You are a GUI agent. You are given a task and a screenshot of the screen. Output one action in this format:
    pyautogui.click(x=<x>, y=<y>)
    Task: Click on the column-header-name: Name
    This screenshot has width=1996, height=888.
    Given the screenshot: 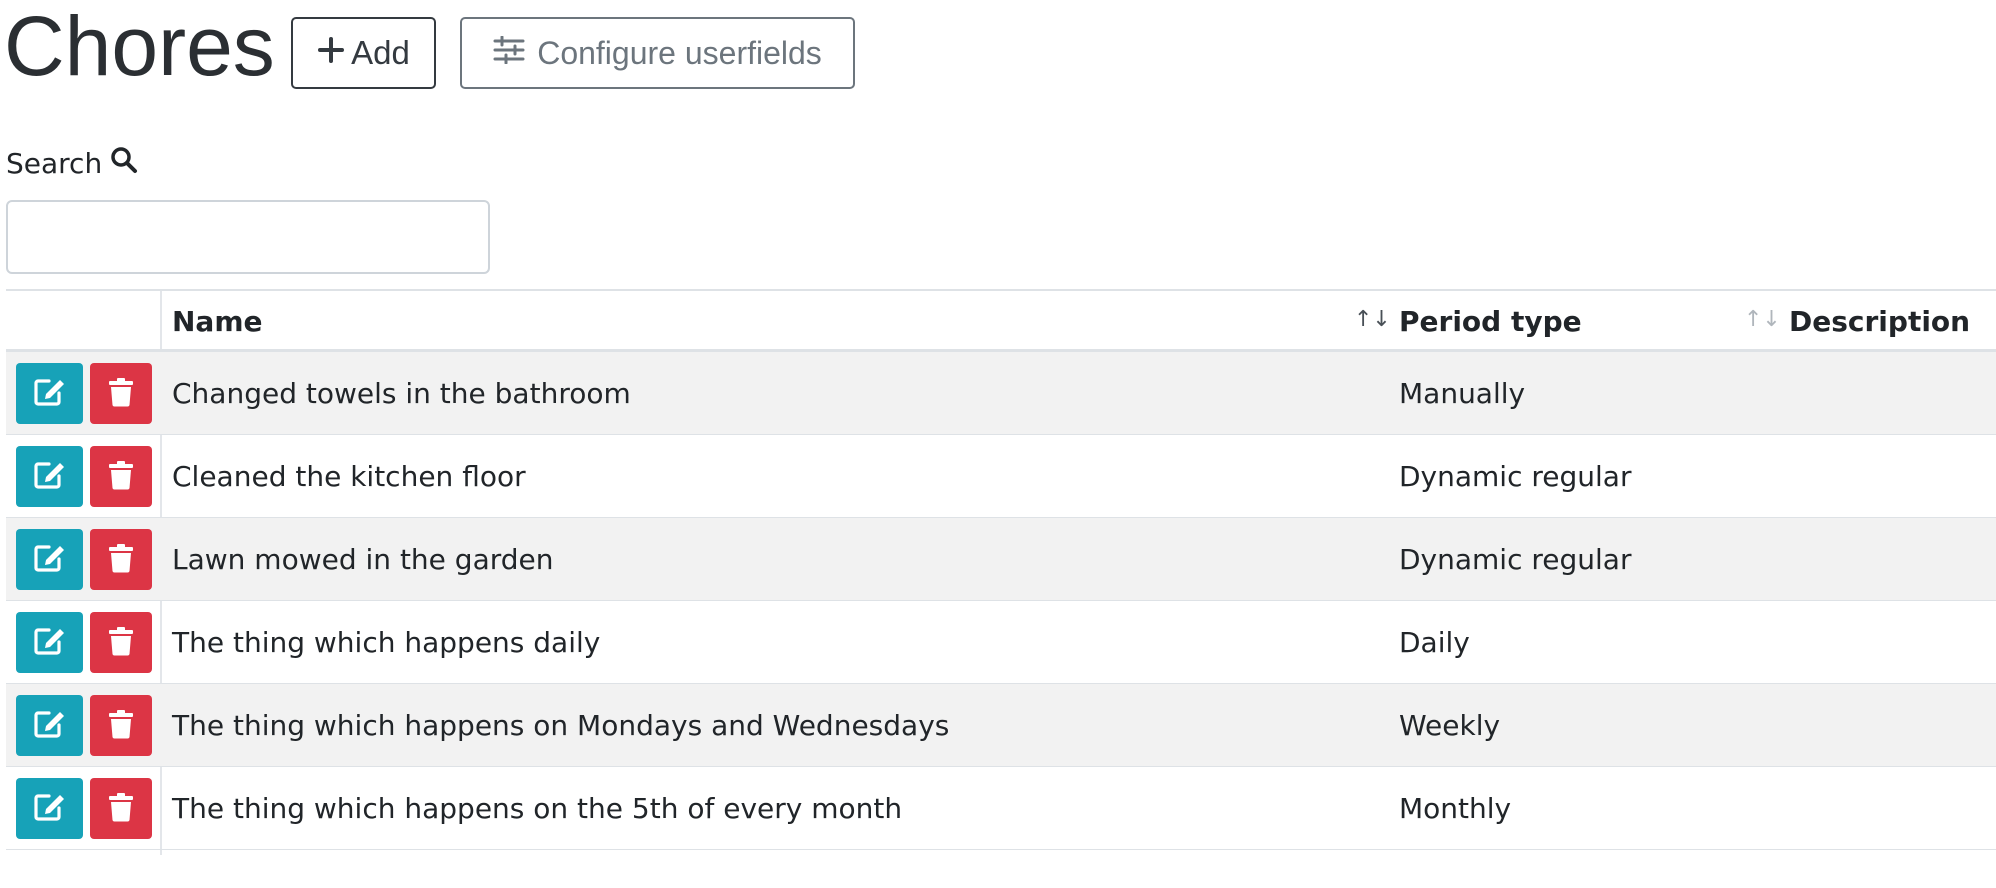 What is the action you would take?
    pyautogui.click(x=217, y=321)
    